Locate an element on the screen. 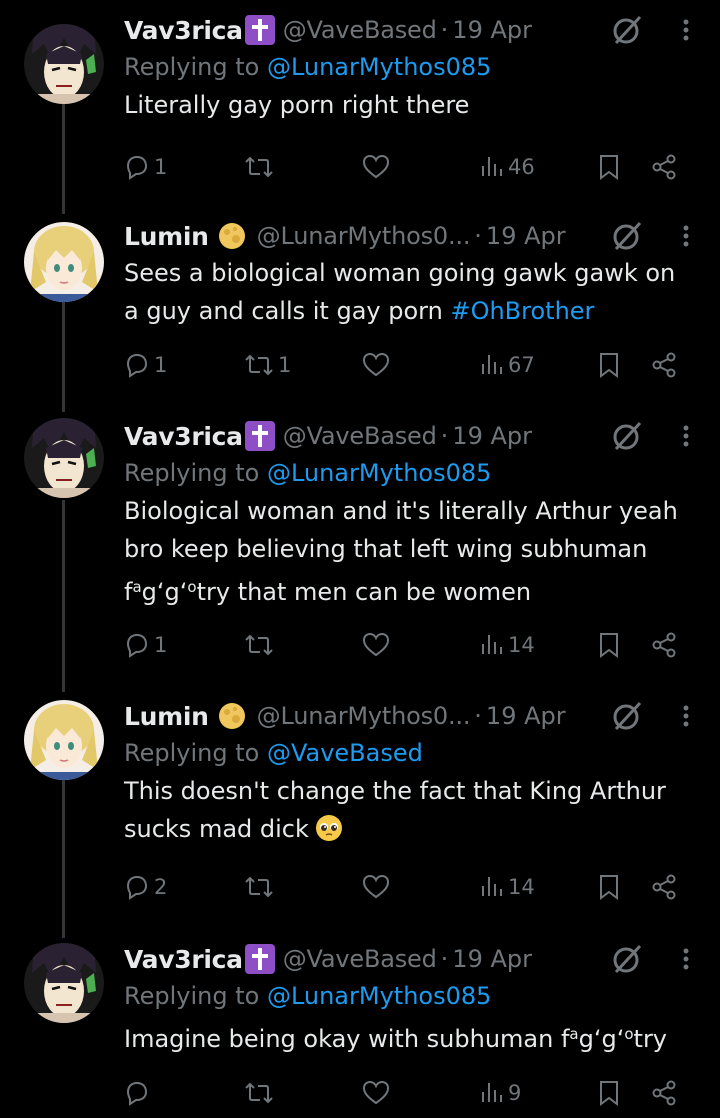 This screenshot has height=1118, width=720. replying-to: Replying to @VaveBased is located at coordinates (273, 753).